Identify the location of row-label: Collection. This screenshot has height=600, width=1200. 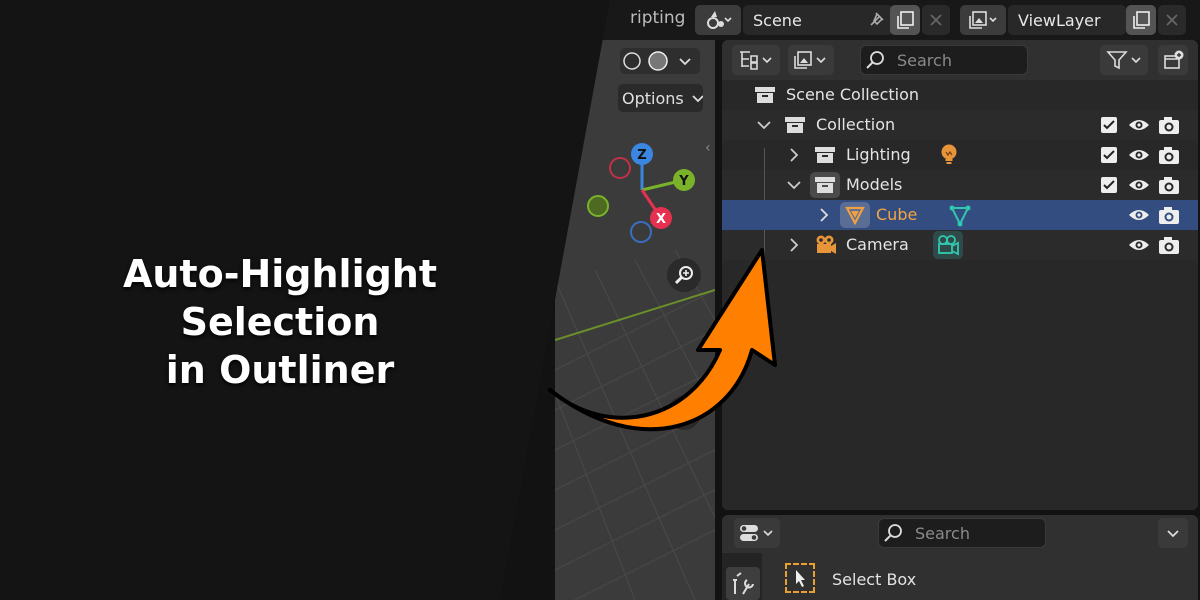
(856, 124).